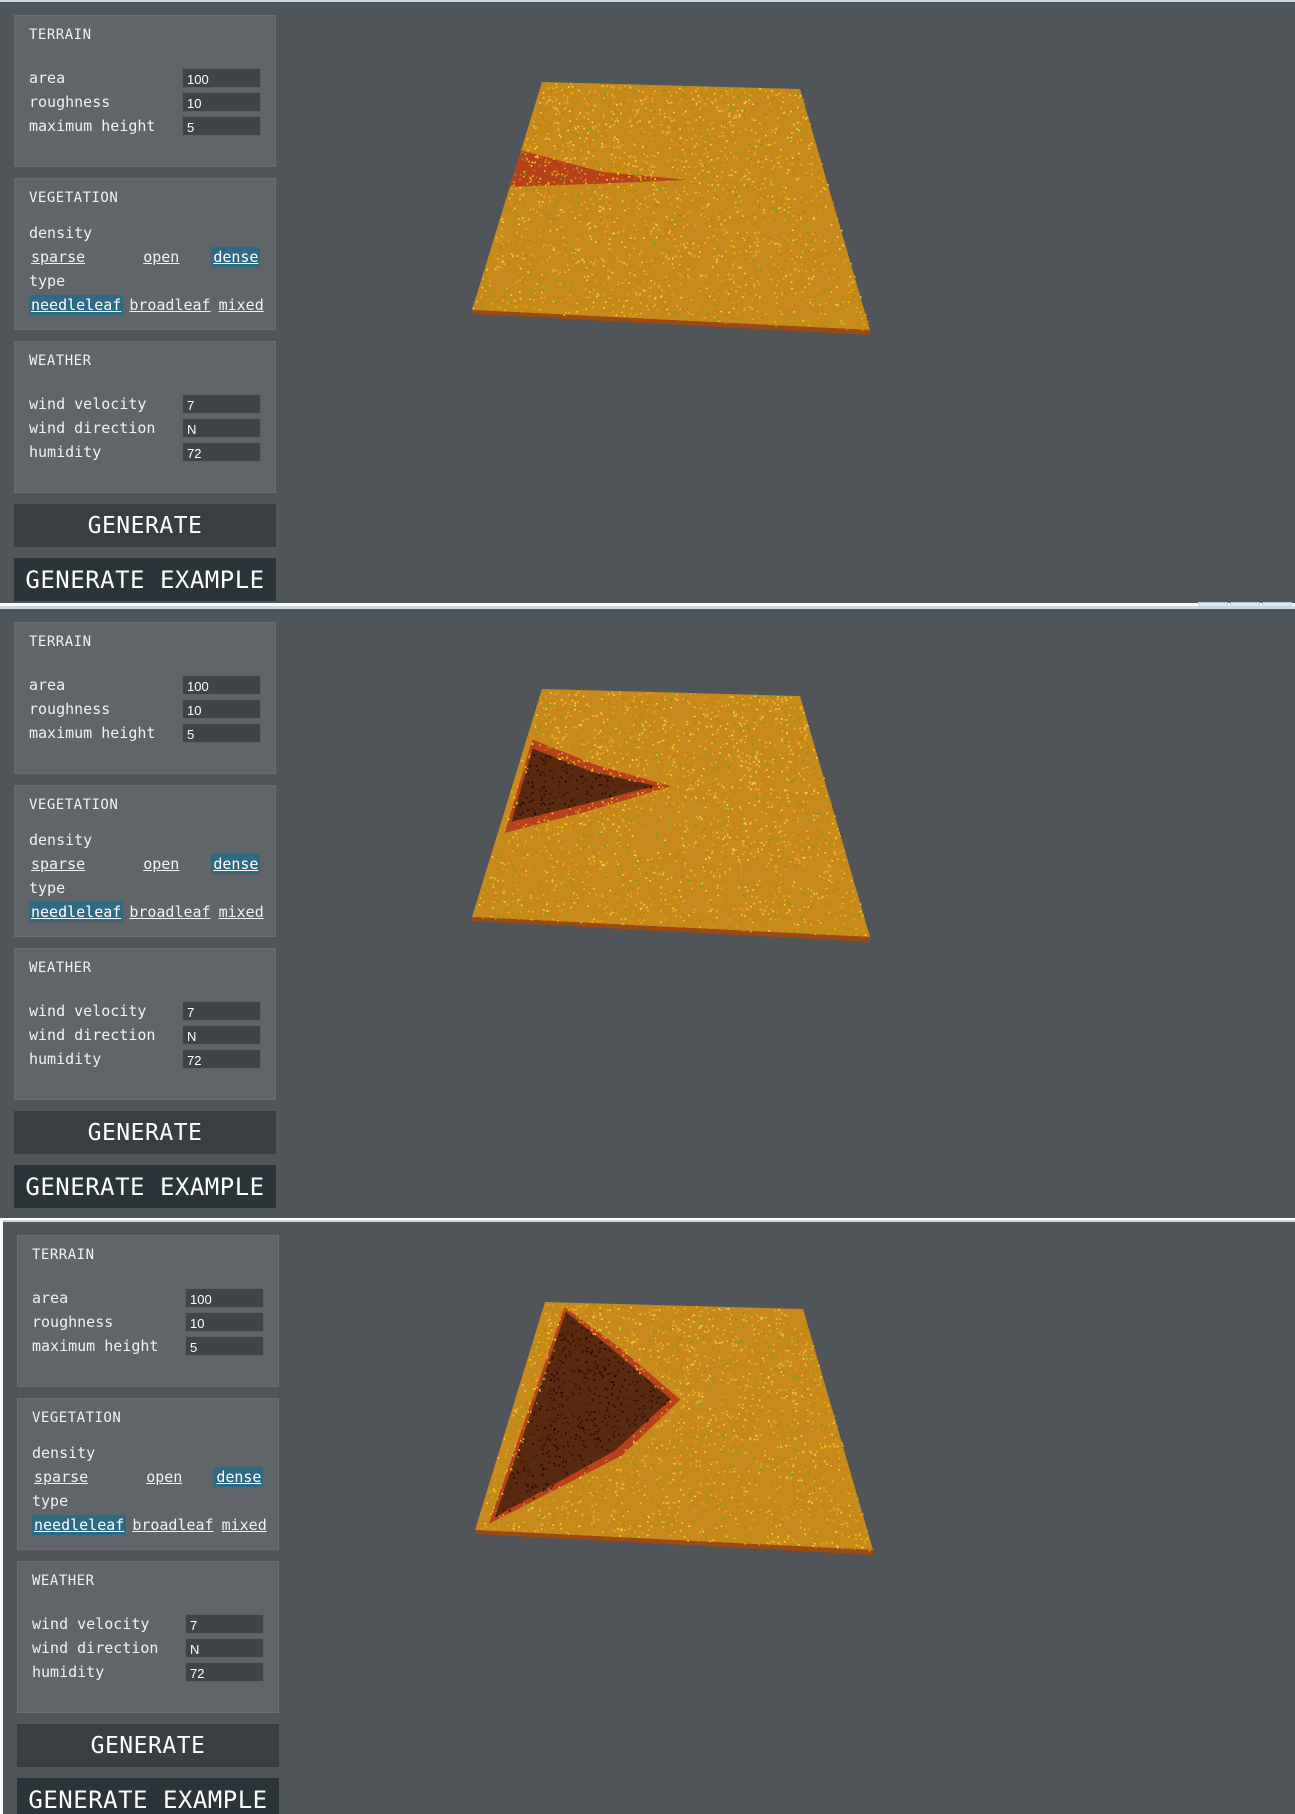  Describe the element at coordinates (70, 709) in the screenshot. I see `field-label: roughness` at that location.